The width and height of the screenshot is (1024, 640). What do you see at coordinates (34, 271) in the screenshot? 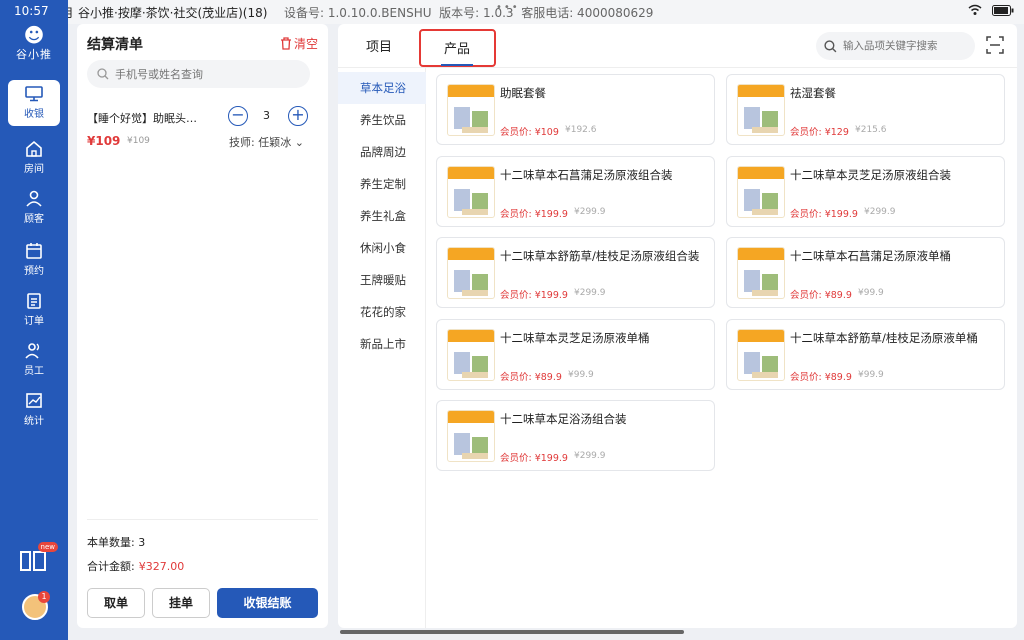
I see `nav-booking-label: 预约` at bounding box center [34, 271].